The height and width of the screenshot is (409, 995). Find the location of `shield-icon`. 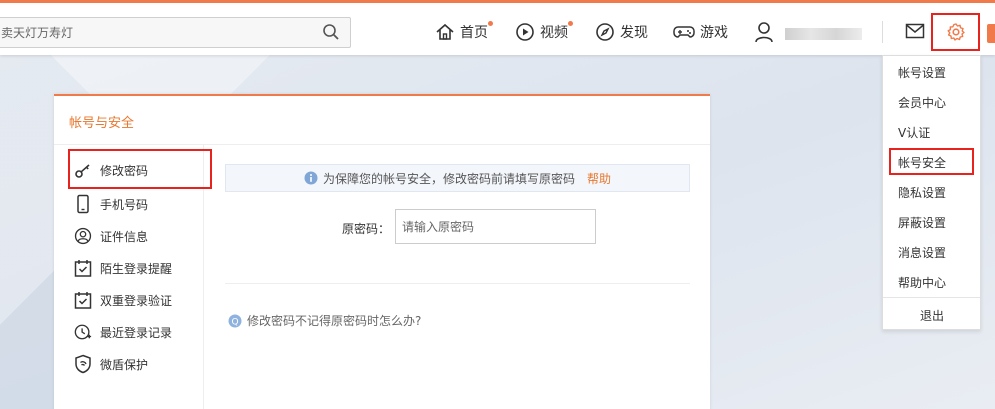

shield-icon is located at coordinates (83, 364).